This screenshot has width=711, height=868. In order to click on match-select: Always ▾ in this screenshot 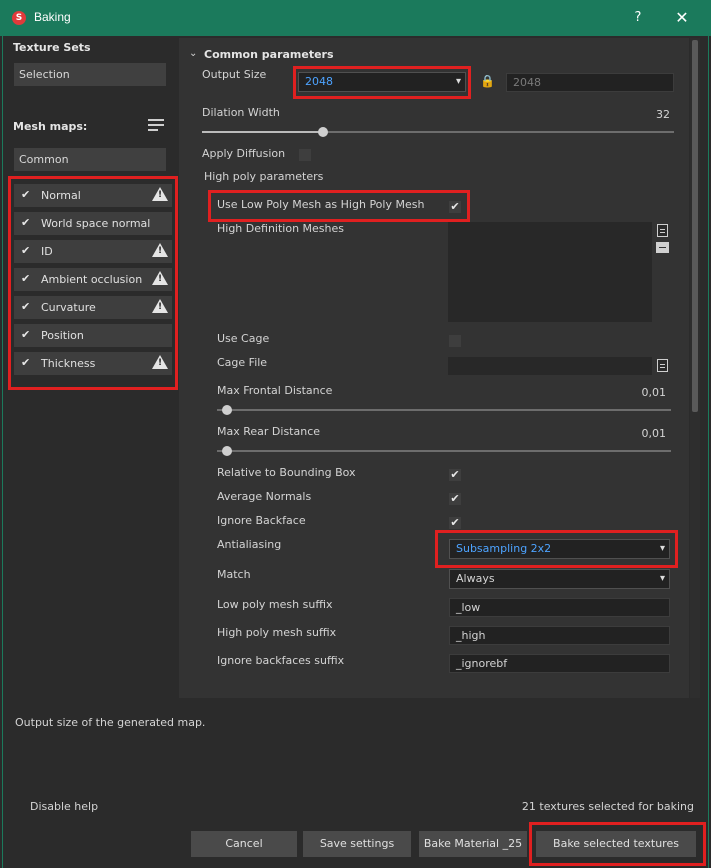, I will do `click(559, 579)`.